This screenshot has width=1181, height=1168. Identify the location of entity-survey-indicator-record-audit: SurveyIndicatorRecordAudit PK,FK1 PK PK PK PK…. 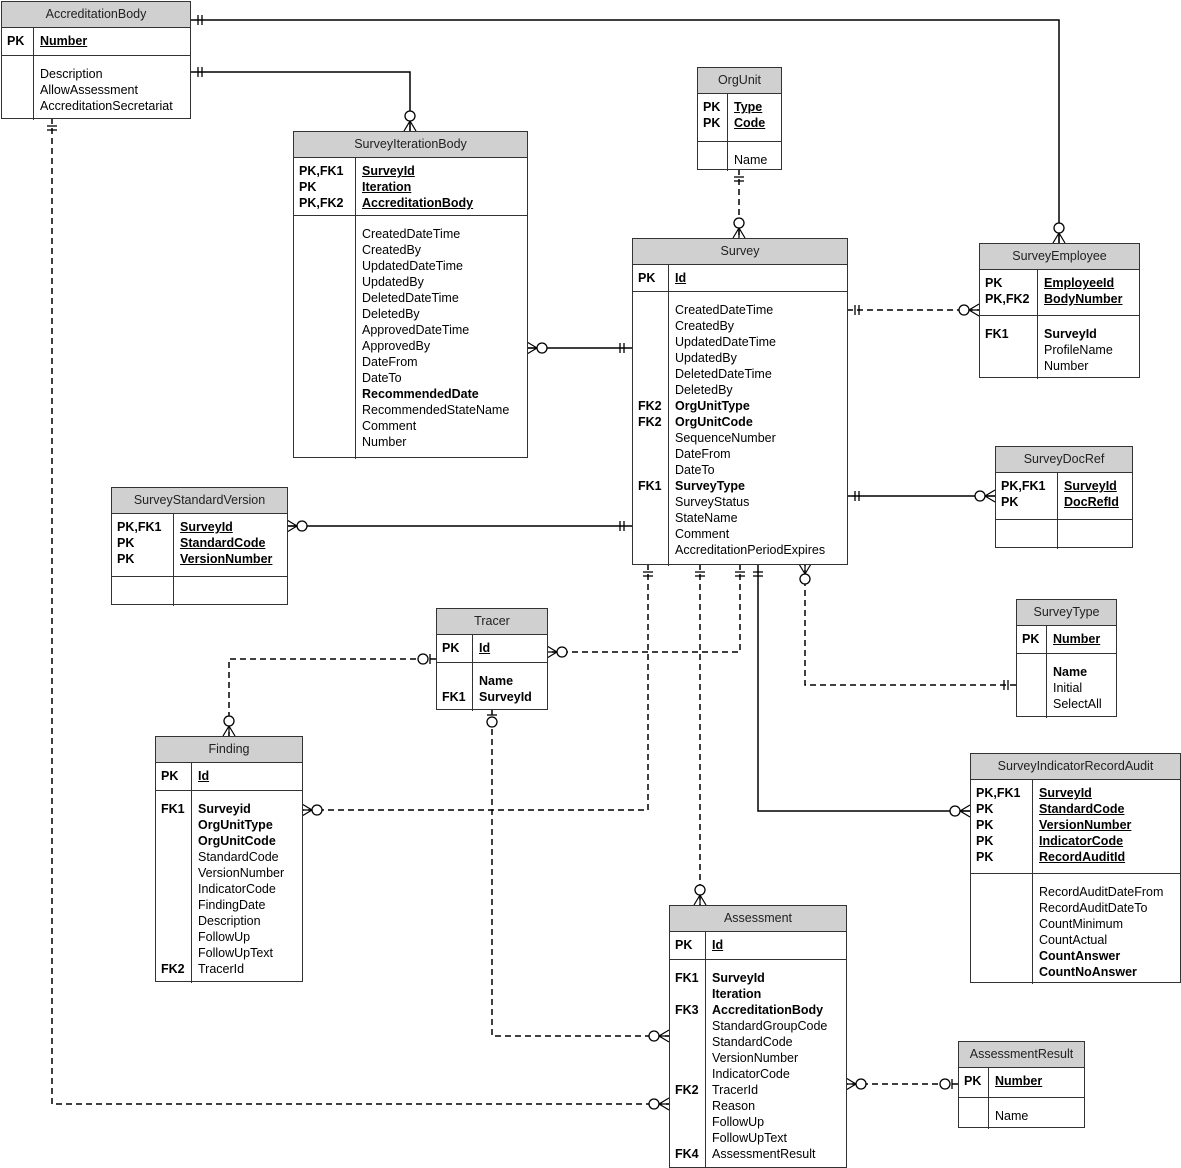
(1075, 868).